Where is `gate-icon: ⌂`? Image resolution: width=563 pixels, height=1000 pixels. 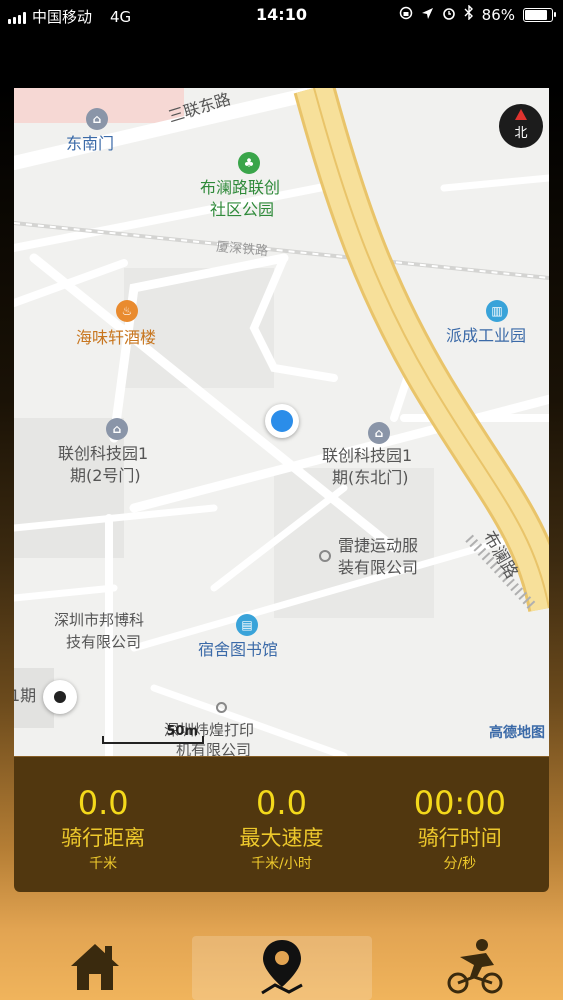
gate-icon: ⌂ is located at coordinates (97, 119).